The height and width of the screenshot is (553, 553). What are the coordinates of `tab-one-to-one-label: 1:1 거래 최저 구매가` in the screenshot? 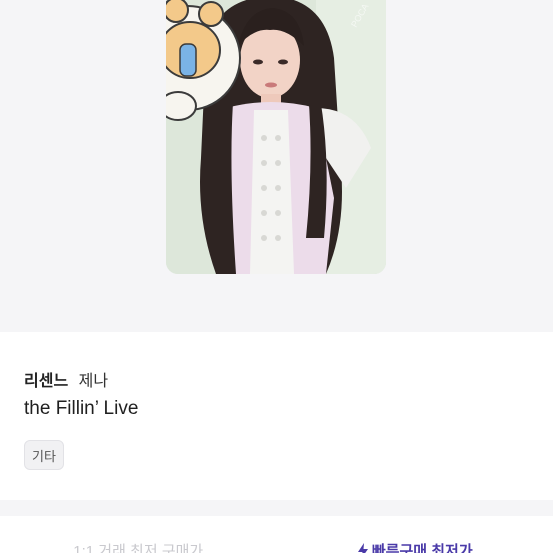 It's located at (138, 548).